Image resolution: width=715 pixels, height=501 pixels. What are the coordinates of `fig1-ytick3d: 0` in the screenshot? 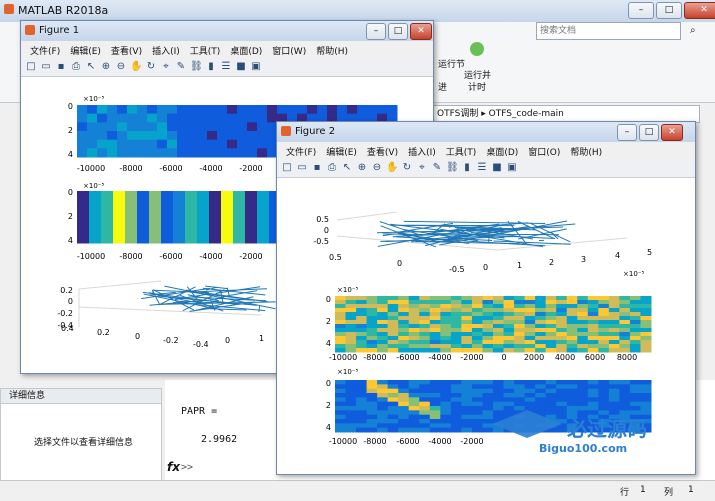 It's located at (137, 336).